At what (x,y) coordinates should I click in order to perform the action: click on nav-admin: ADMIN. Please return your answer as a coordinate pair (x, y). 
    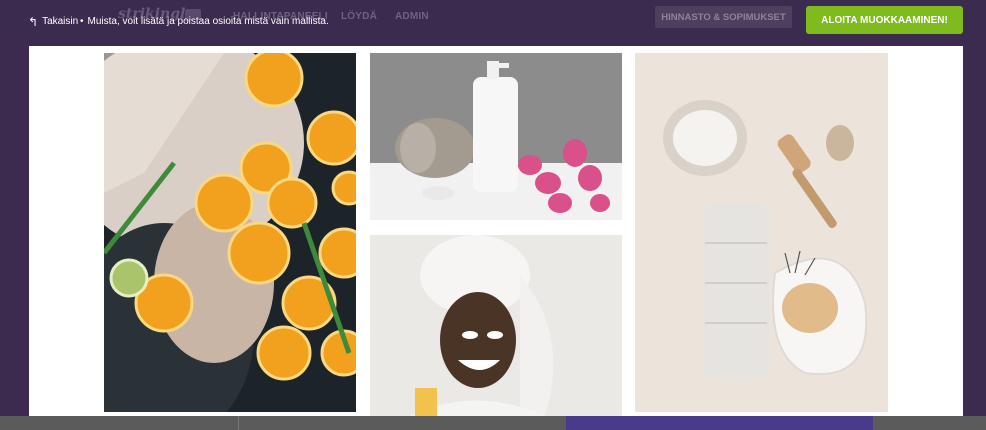
    Looking at the image, I should click on (412, 16).